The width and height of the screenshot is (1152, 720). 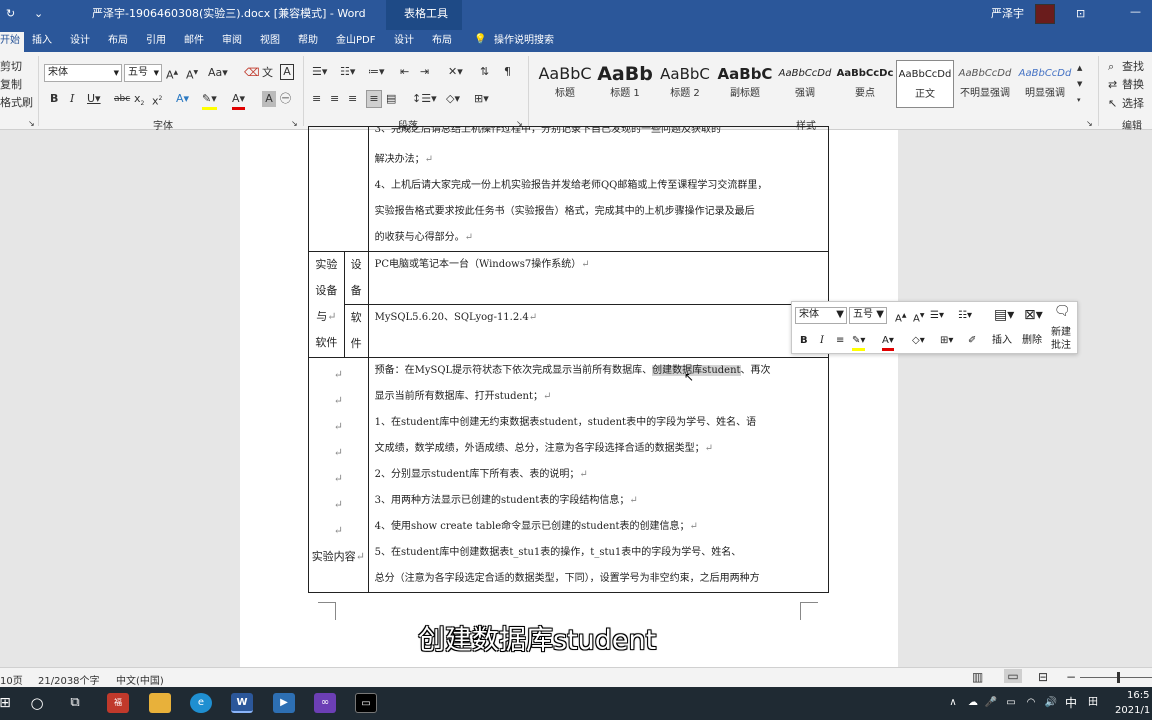 What do you see at coordinates (1138, 695) in the screenshot?
I see `clock-time: 16:5` at bounding box center [1138, 695].